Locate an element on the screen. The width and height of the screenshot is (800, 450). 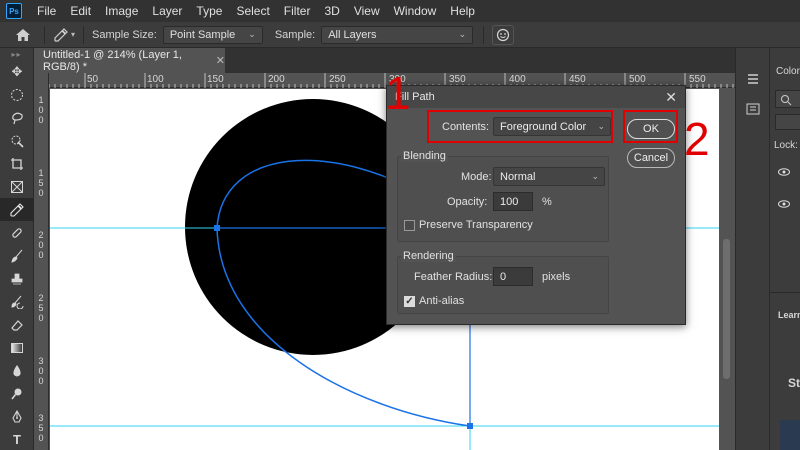
sample-label: Sample: is located at coordinates (295, 34).